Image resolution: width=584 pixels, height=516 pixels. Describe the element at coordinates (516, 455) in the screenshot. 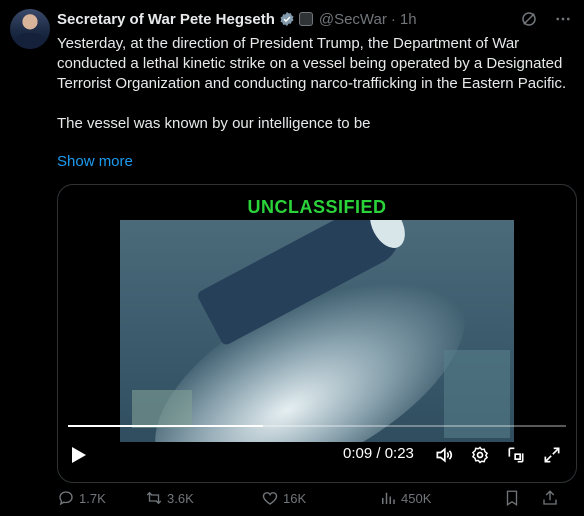

I see `pip-icon` at that location.